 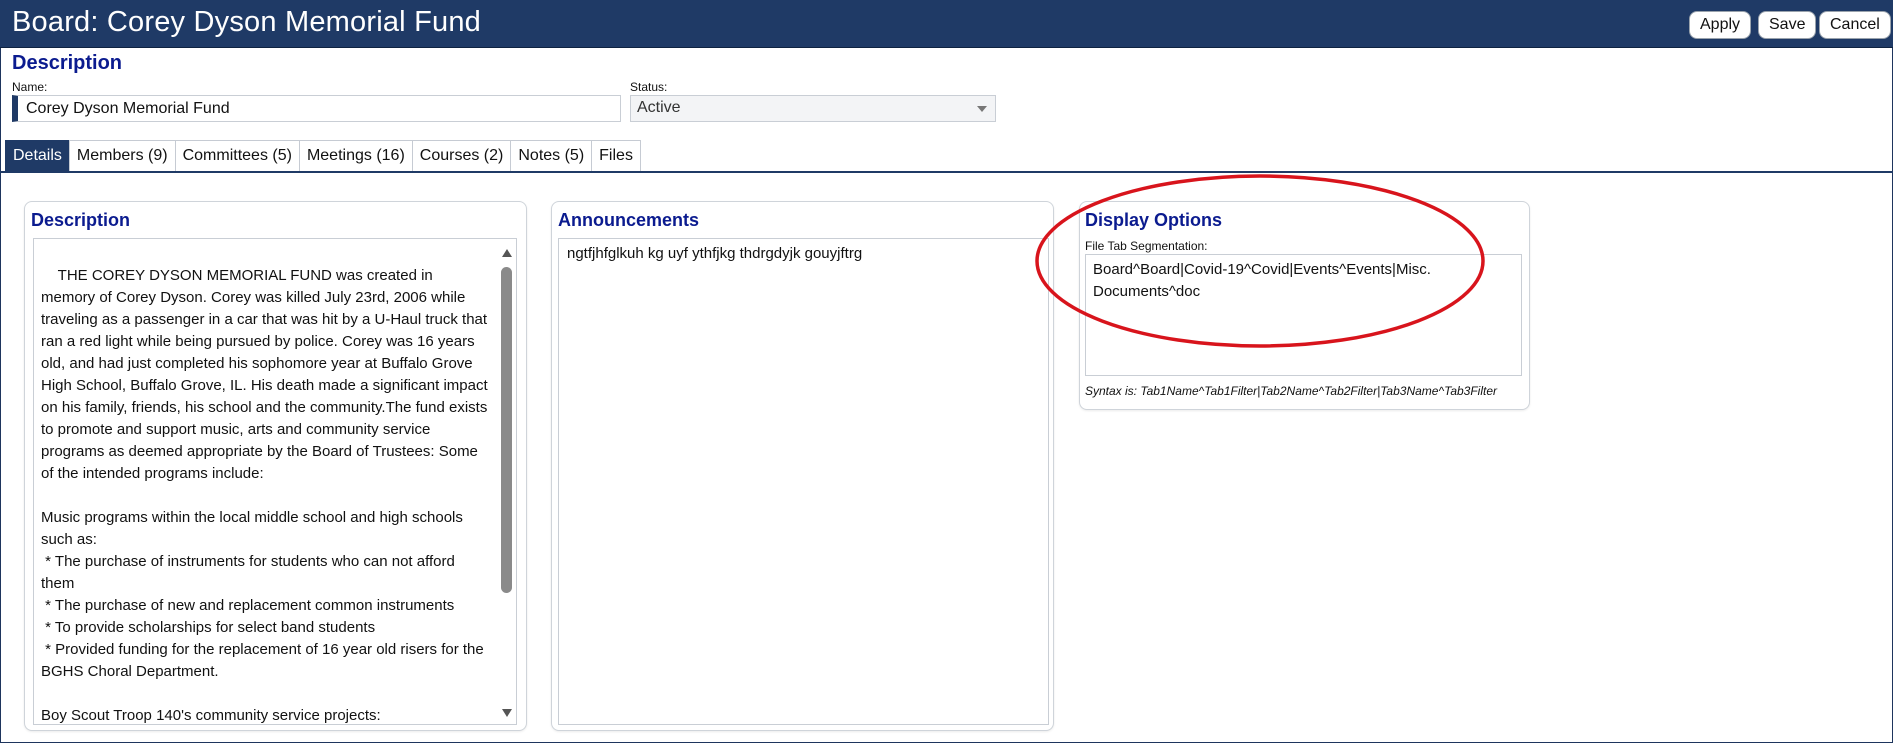 I want to click on tab-members: Members (9), so click(x=122, y=155).